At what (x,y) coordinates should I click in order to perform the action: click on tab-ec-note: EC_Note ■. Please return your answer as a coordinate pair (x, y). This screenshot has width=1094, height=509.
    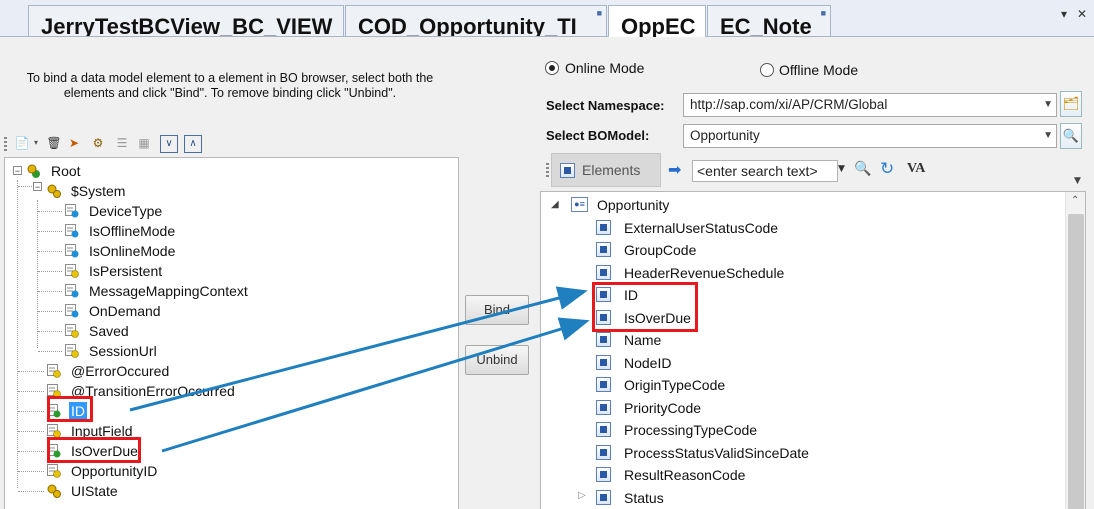
    Looking at the image, I should click on (769, 20).